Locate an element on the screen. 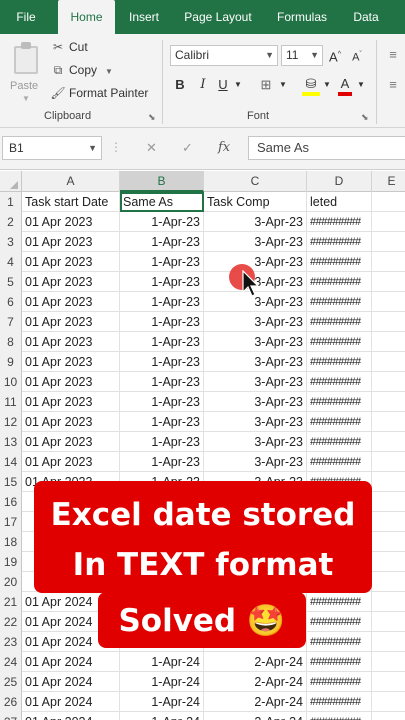 The image size is (405, 720). shrink-font-button: Aˇ is located at coordinates (357, 55).